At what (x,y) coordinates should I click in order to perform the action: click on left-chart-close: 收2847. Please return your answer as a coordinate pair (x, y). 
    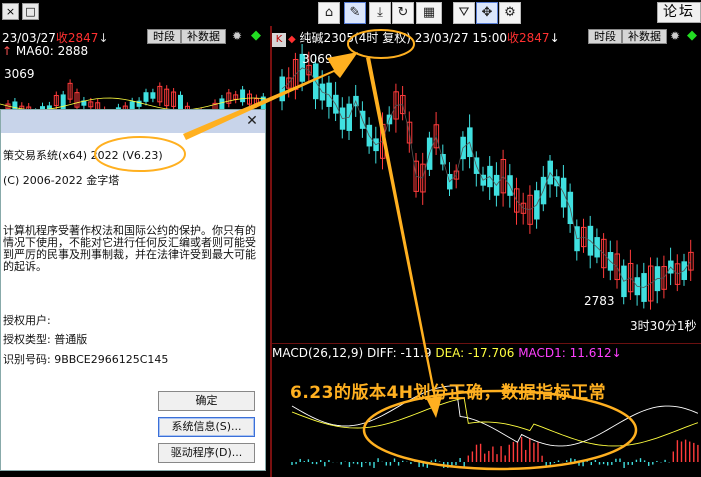
    Looking at the image, I should click on (77, 38).